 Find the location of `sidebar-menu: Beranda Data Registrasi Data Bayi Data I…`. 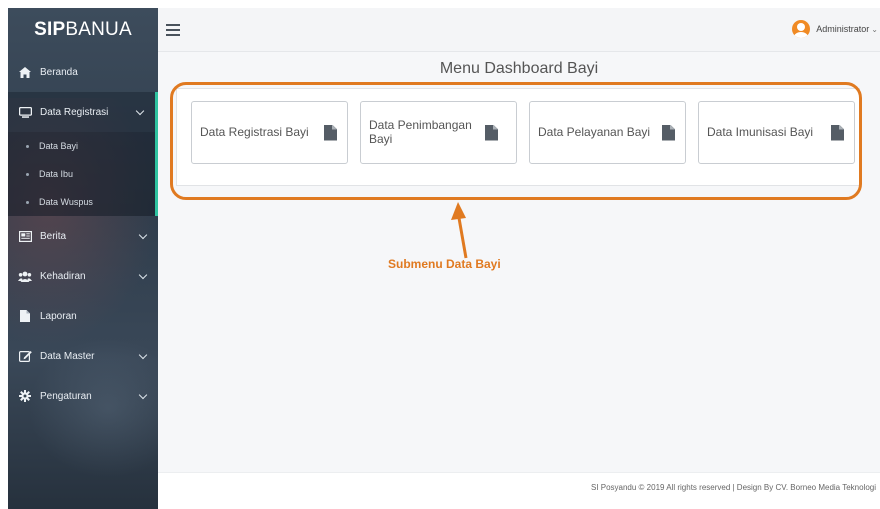

sidebar-menu: Beranda Data Registrasi Data Bayi Data I… is located at coordinates (83, 234).